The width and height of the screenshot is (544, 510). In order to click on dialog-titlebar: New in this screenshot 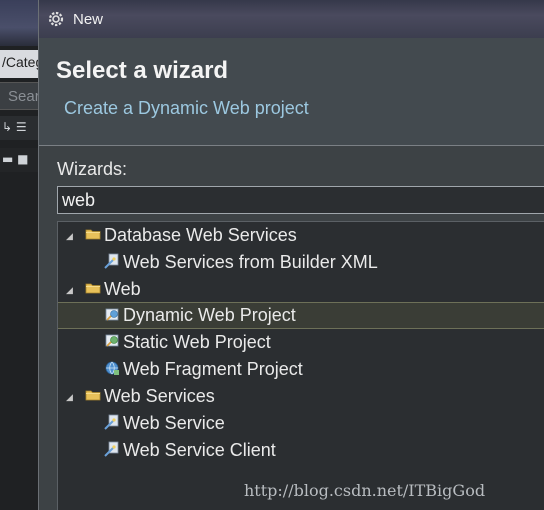, I will do `click(291, 19)`.